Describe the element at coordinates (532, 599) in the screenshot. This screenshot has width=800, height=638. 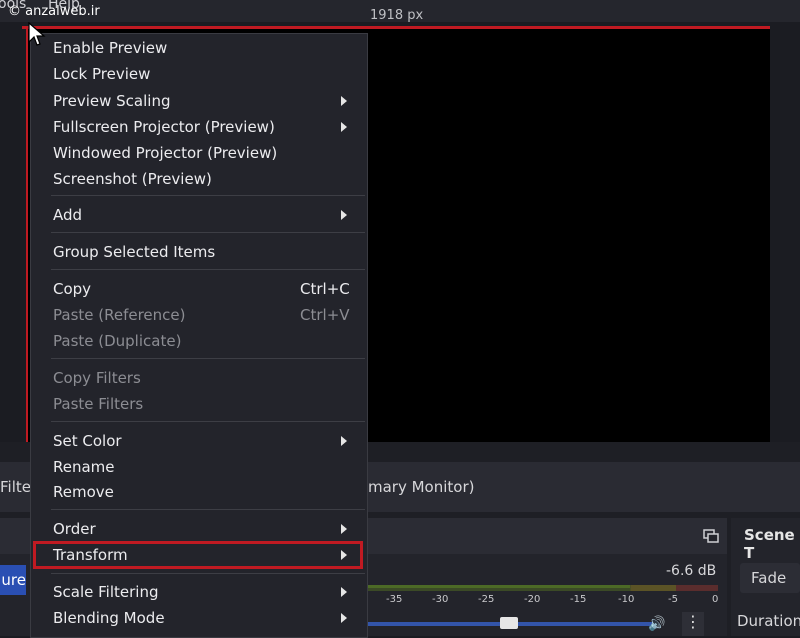
I see `tick-label: -20` at that location.